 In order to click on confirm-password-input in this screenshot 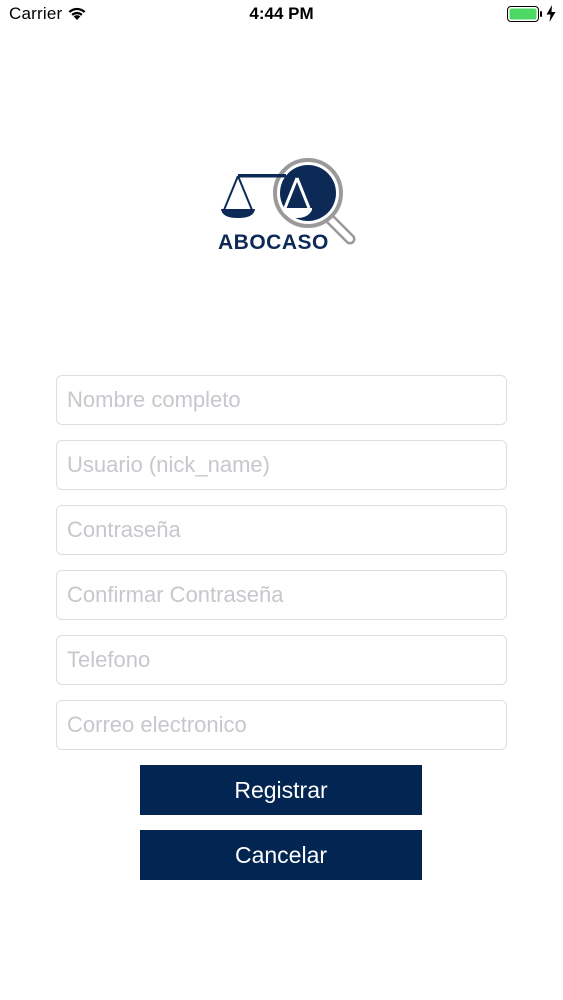, I will do `click(281, 595)`.